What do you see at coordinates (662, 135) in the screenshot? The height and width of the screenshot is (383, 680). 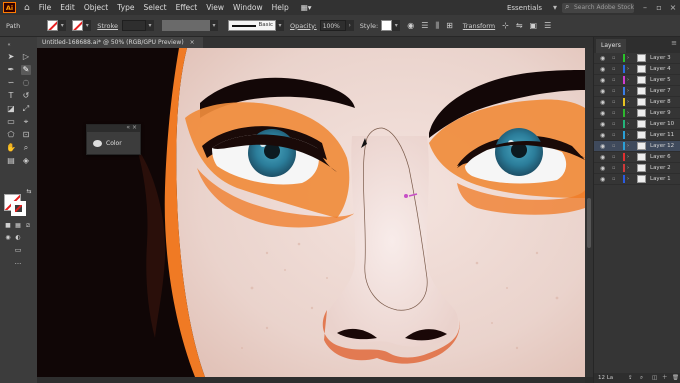 I see `layer-name: Layer 11` at bounding box center [662, 135].